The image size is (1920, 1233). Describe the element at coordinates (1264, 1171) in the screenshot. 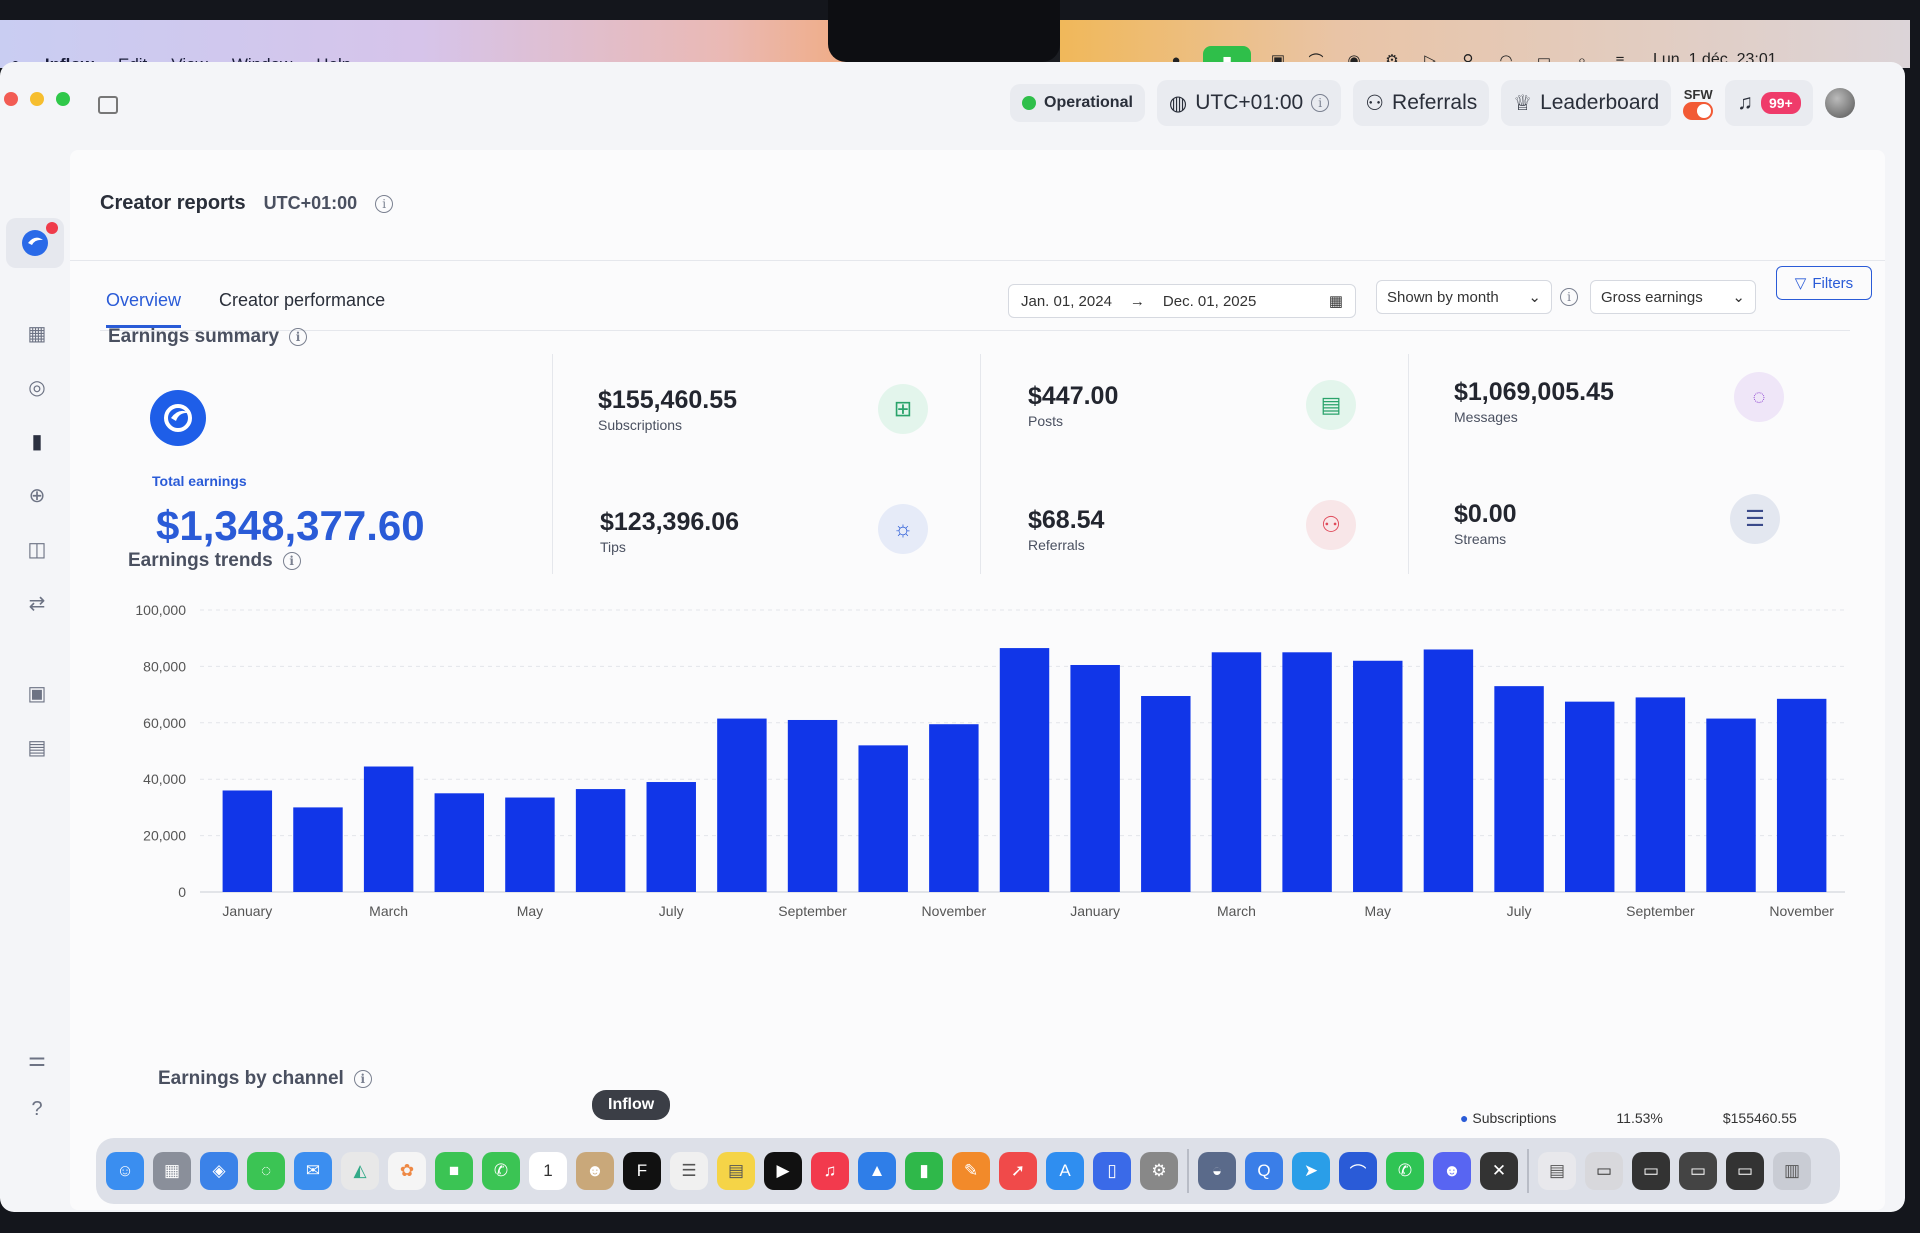

I see `quicktime-icon: Q` at that location.